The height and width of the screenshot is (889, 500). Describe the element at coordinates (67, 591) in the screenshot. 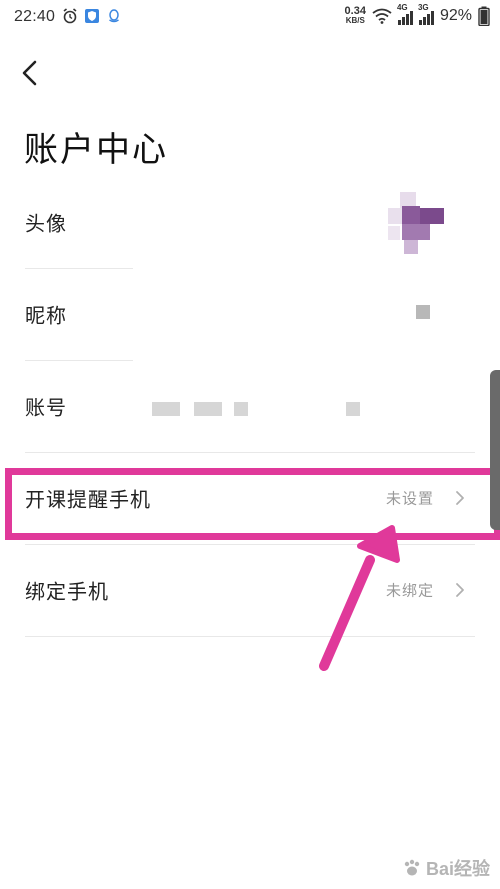

I see `row-bind-phone-label: 绑定手机` at that location.